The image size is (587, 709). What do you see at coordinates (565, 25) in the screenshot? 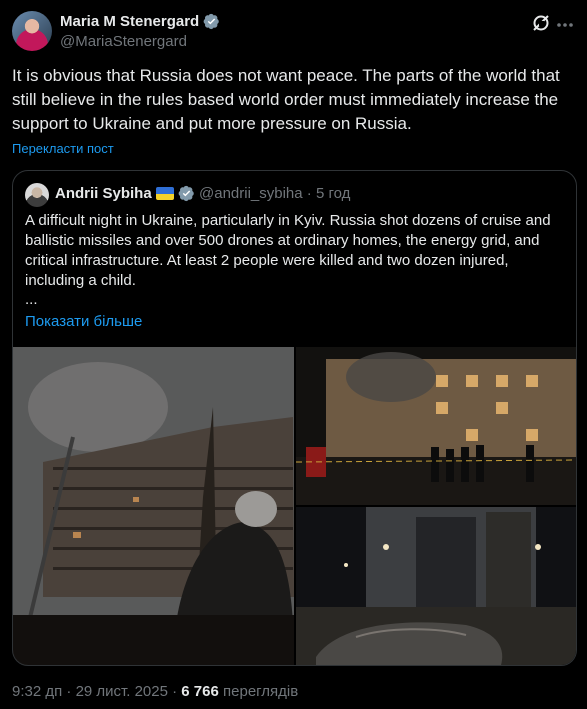
I see `more-options-icon` at bounding box center [565, 25].